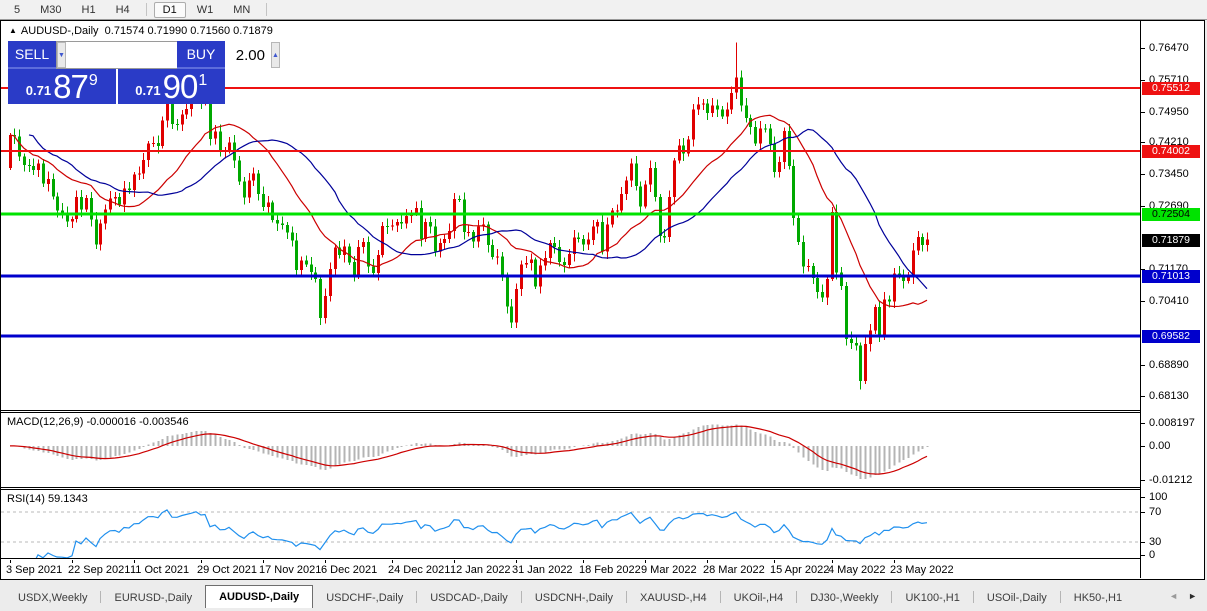  Describe the element at coordinates (1017, 598) in the screenshot. I see `tab-usoildaily: USOil-,Daily` at that location.